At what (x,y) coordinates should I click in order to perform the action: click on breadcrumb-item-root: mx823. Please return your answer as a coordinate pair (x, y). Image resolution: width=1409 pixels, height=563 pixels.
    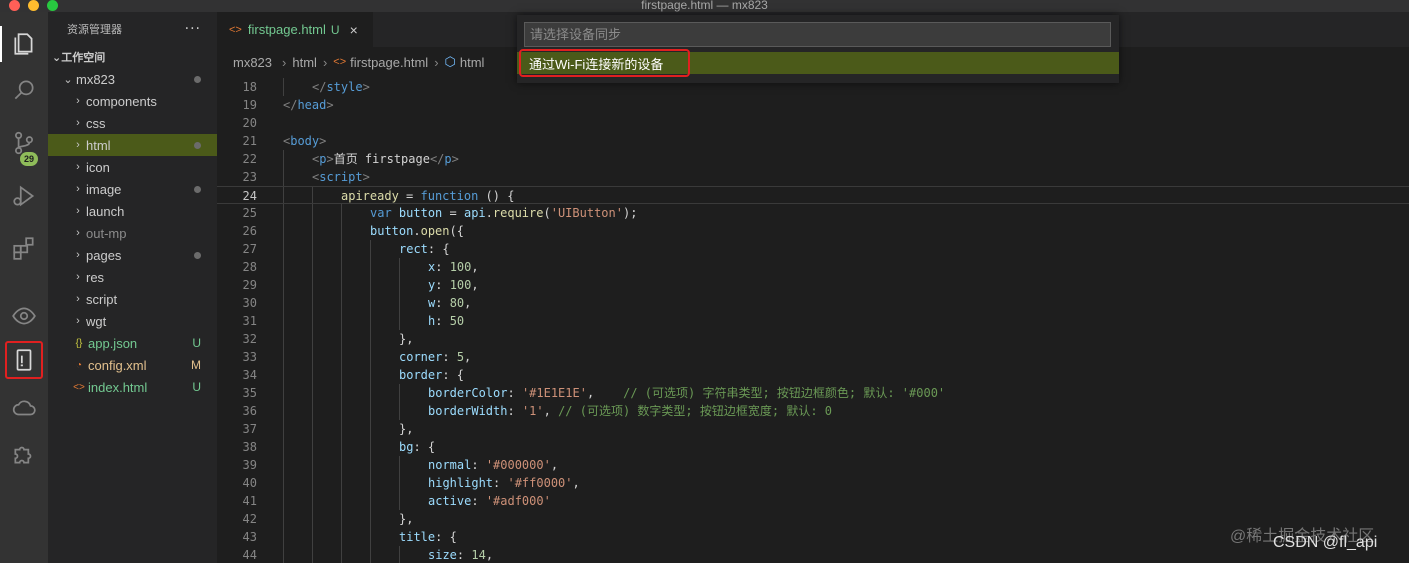
    Looking at the image, I should click on (255, 62).